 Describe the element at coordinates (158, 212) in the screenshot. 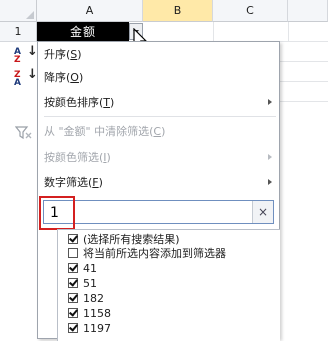

I see `search-input: 1 ×` at that location.